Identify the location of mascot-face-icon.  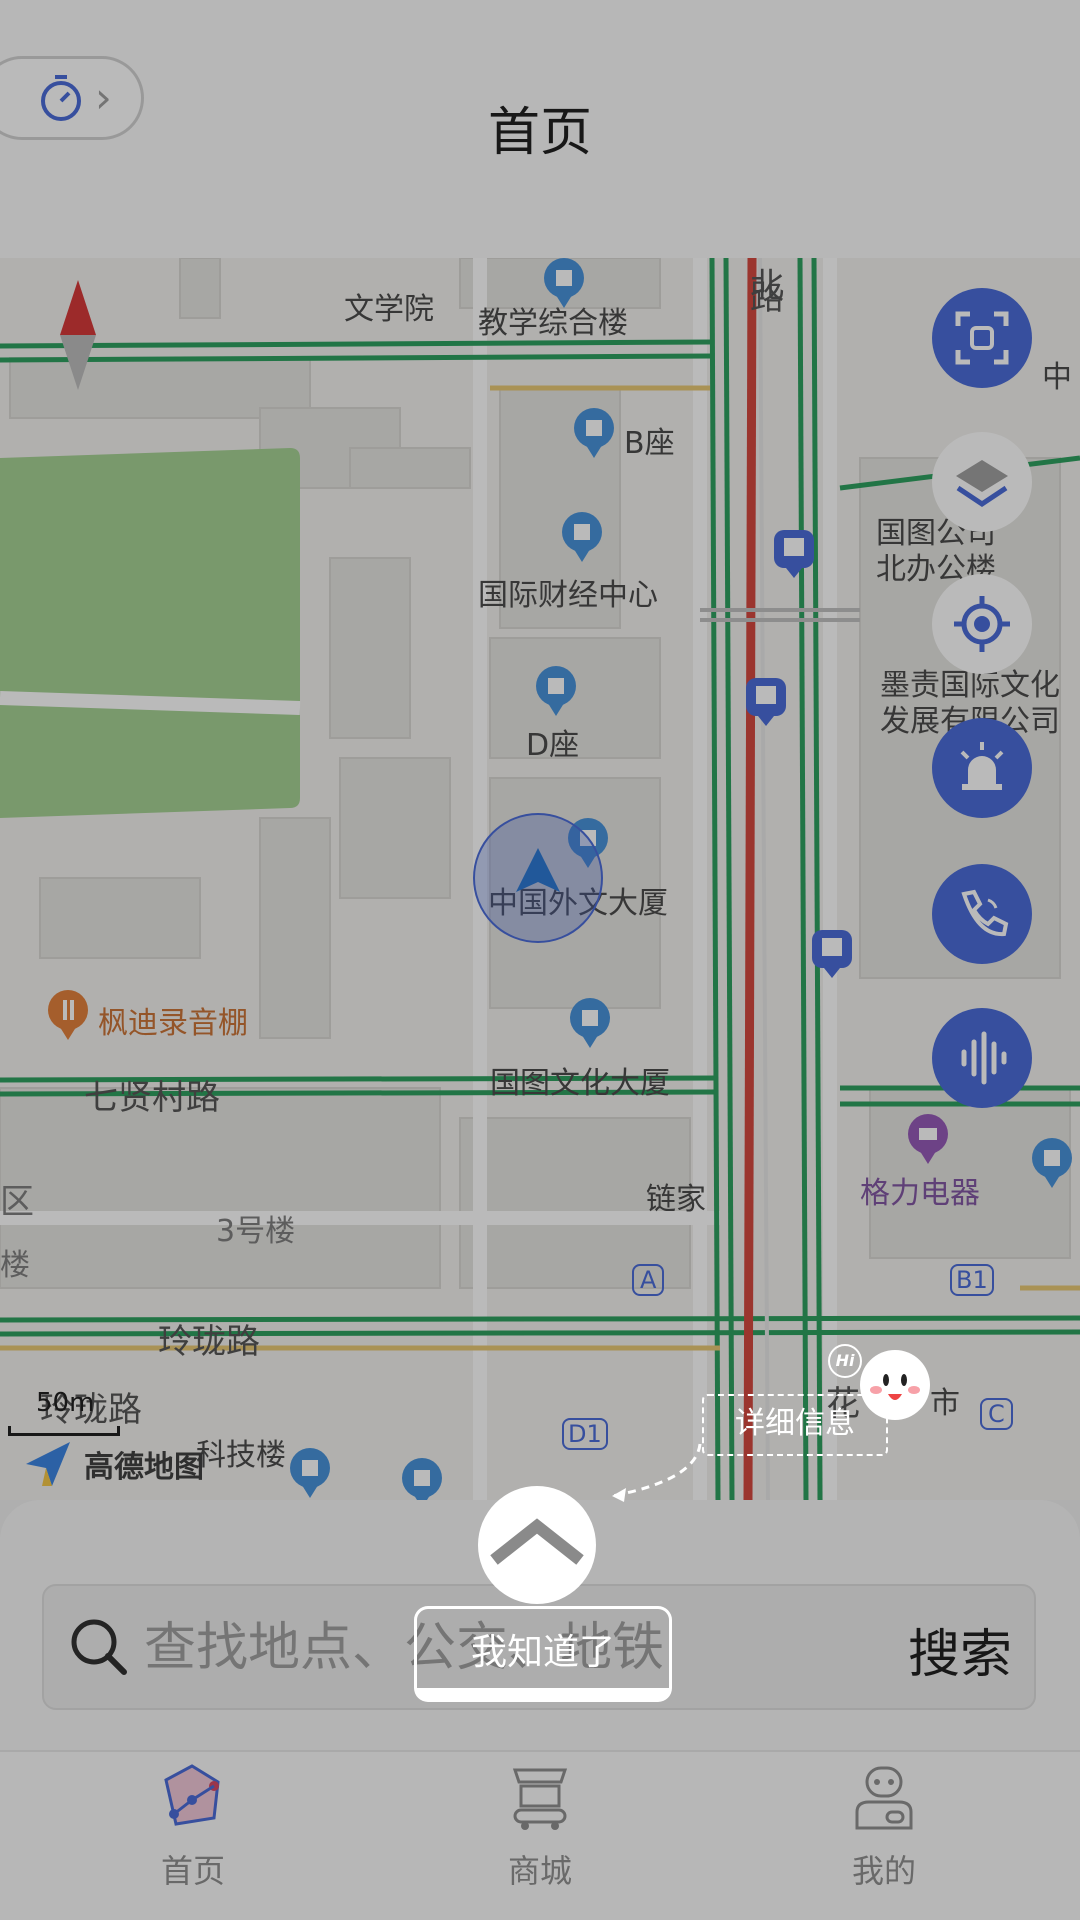
(895, 1387).